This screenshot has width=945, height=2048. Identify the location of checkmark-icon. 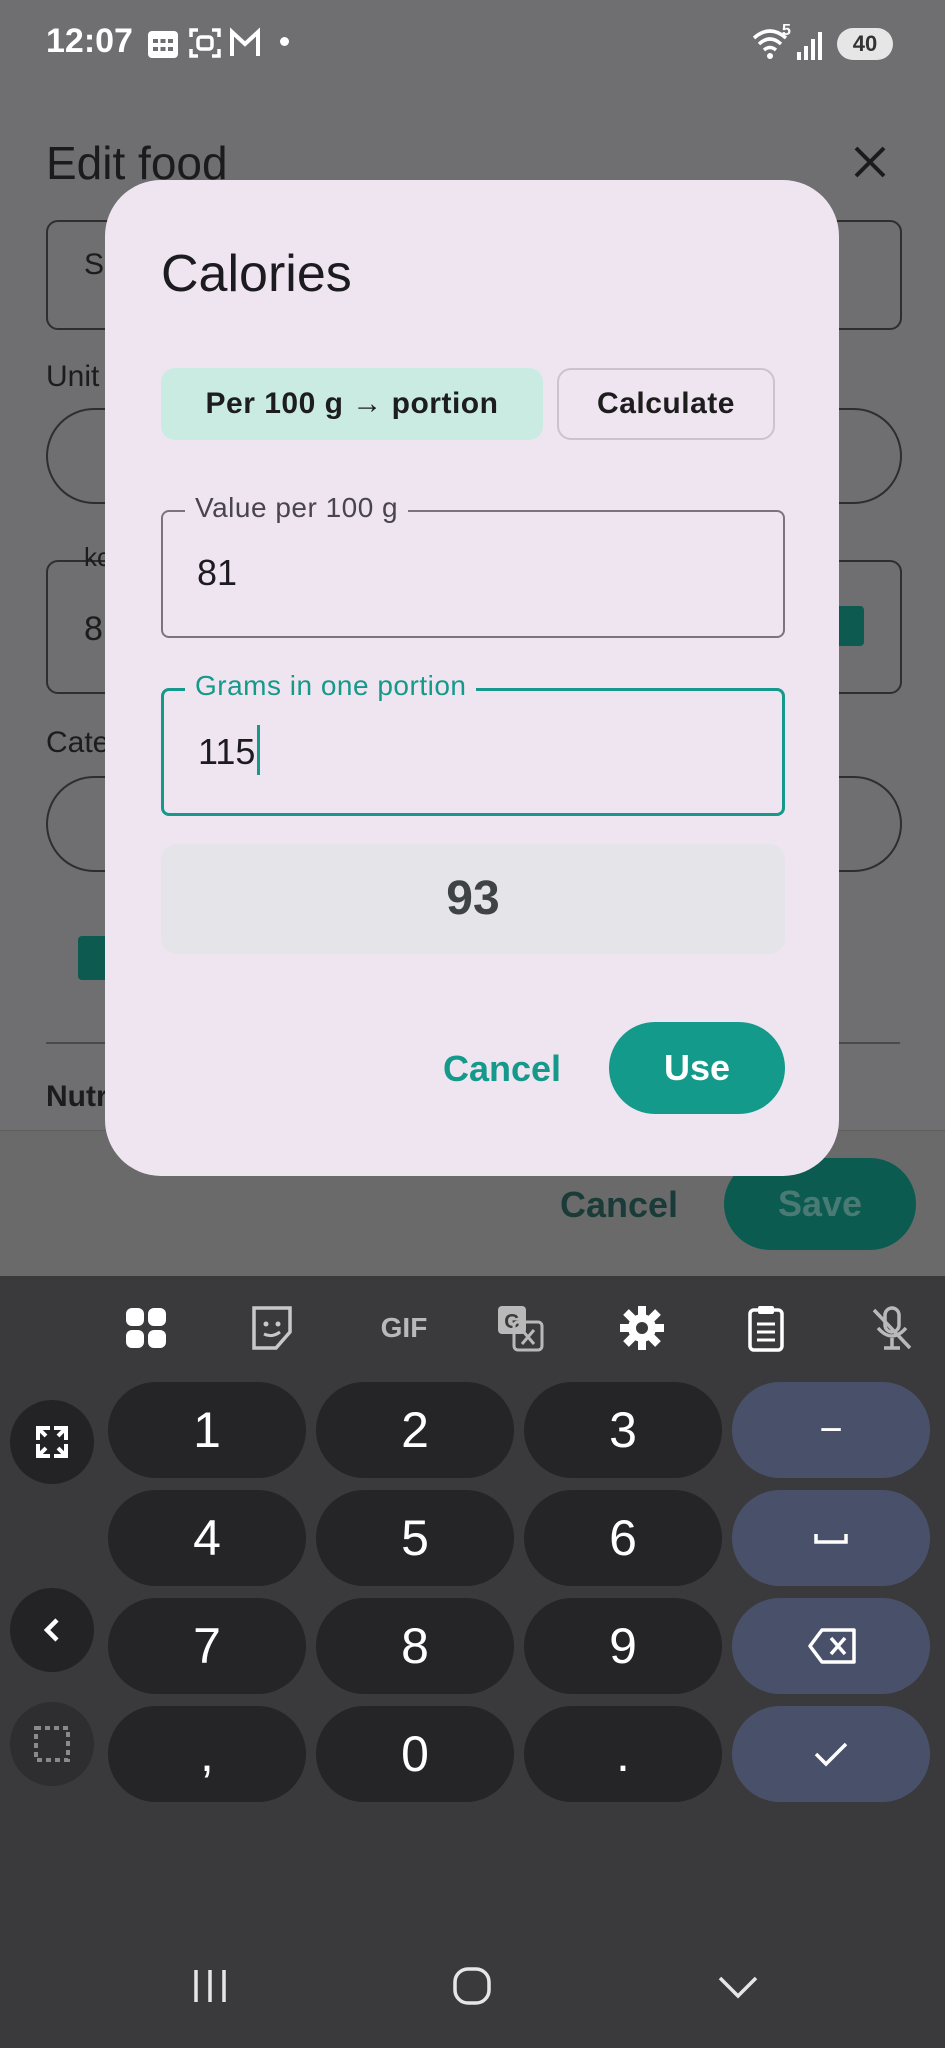
(831, 1754).